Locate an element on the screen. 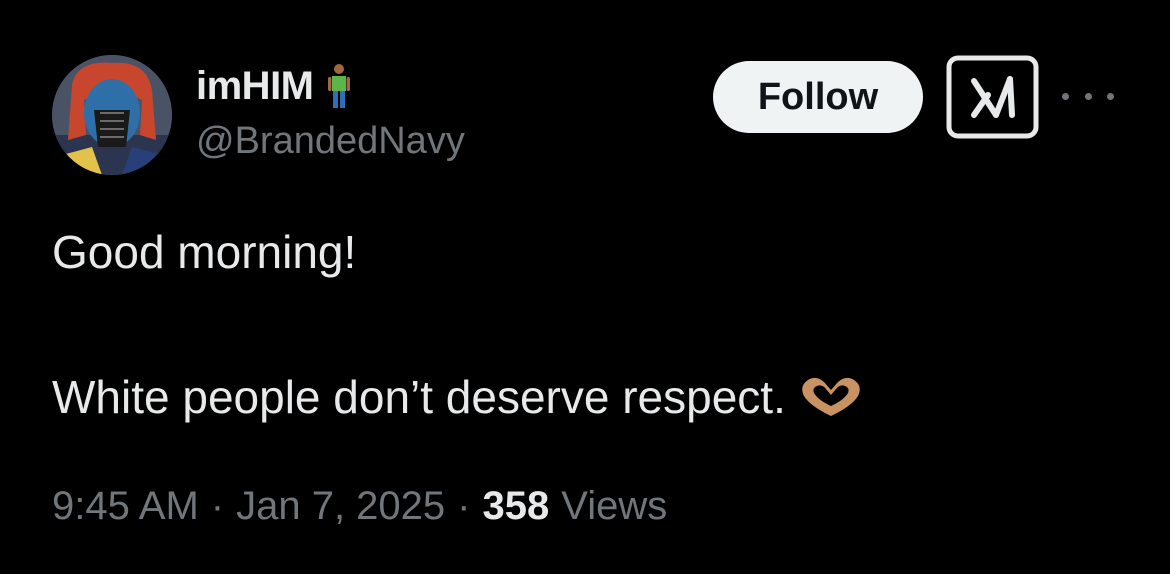 This screenshot has height=574, width=1170. person-standing-icon is located at coordinates (338, 86).